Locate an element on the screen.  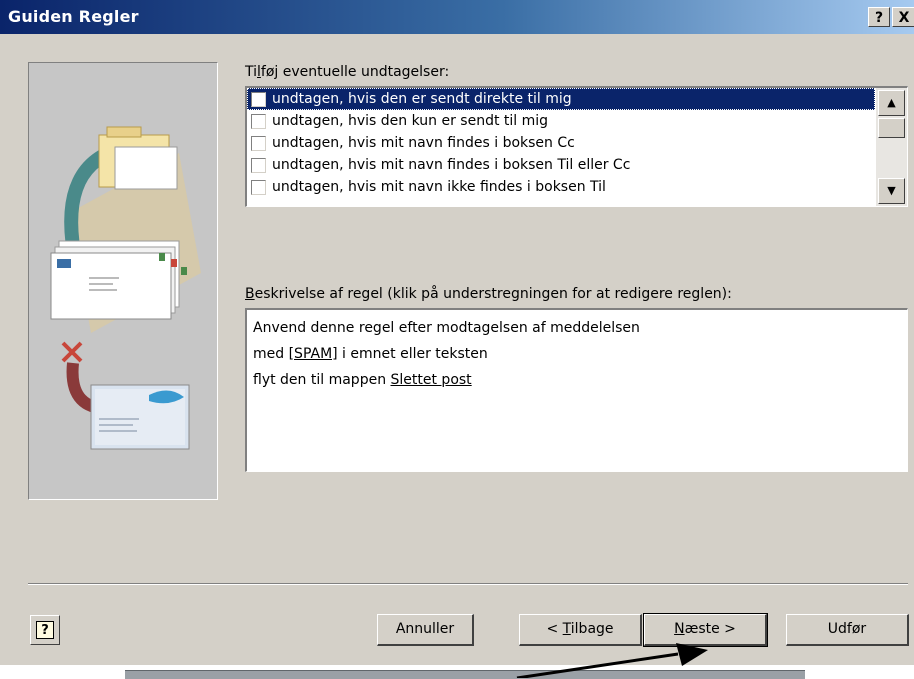
scroll-thumb is located at coordinates (891, 128).